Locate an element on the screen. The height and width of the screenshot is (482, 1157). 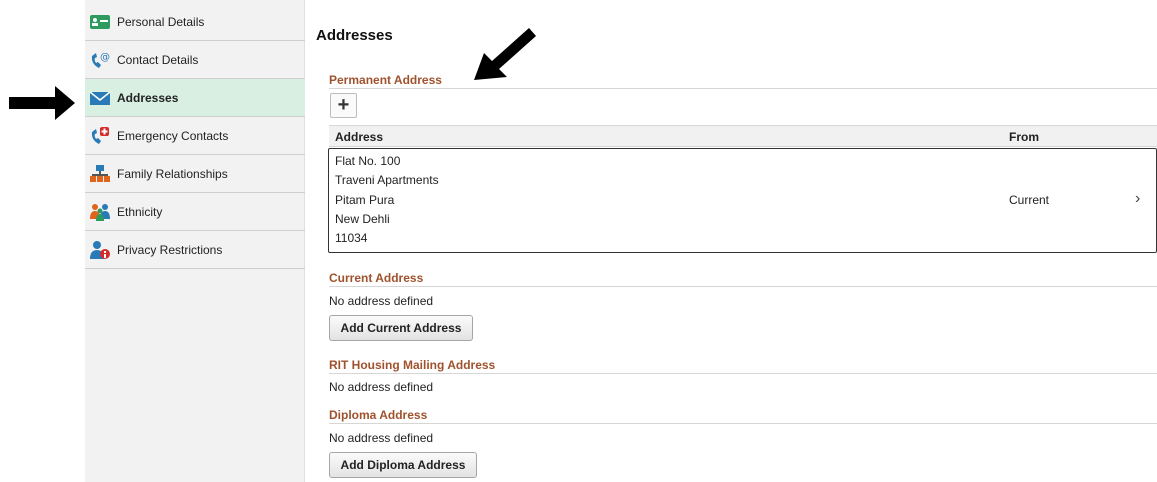
phone-cross-icon is located at coordinates (100, 136).